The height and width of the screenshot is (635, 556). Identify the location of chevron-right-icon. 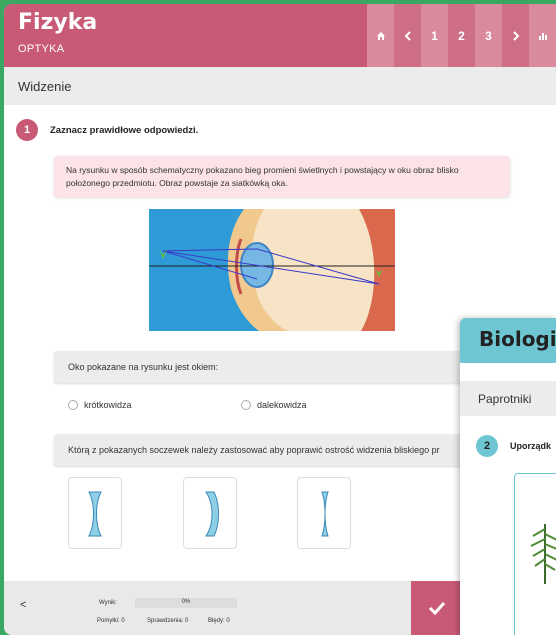
(515, 35).